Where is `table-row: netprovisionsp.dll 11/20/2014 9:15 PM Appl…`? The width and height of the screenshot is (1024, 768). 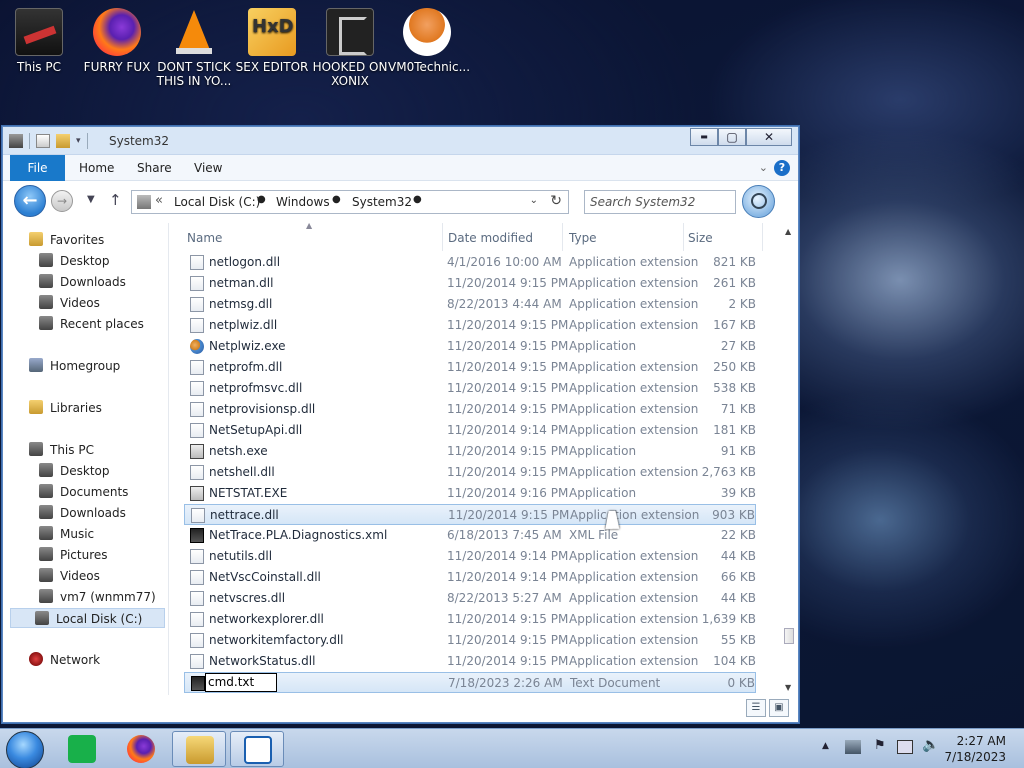 table-row: netprovisionsp.dll 11/20/2014 9:15 PM Appl… is located at coordinates (470, 409).